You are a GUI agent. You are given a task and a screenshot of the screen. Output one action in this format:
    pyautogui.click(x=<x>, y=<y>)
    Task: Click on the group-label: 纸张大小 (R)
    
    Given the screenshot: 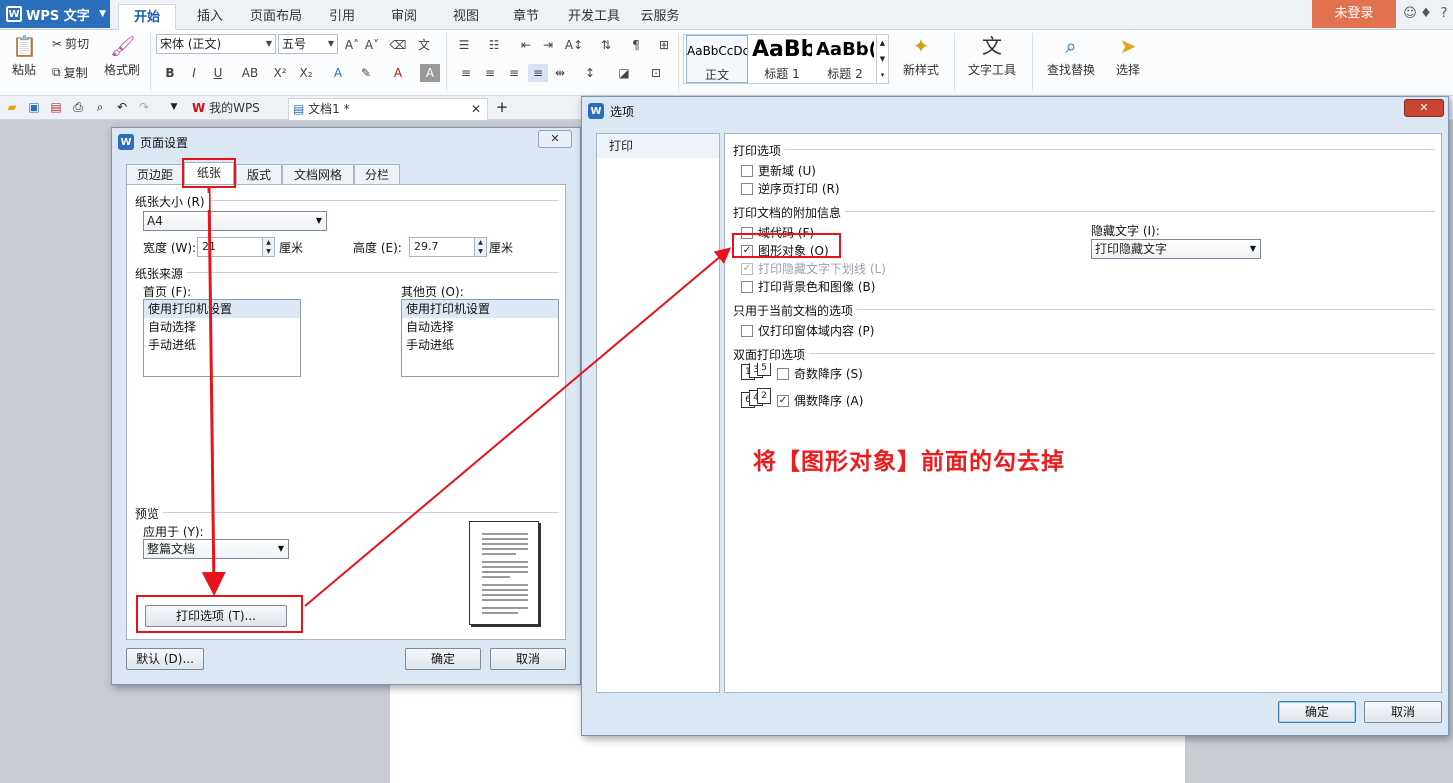 What is the action you would take?
    pyautogui.click(x=172, y=201)
    